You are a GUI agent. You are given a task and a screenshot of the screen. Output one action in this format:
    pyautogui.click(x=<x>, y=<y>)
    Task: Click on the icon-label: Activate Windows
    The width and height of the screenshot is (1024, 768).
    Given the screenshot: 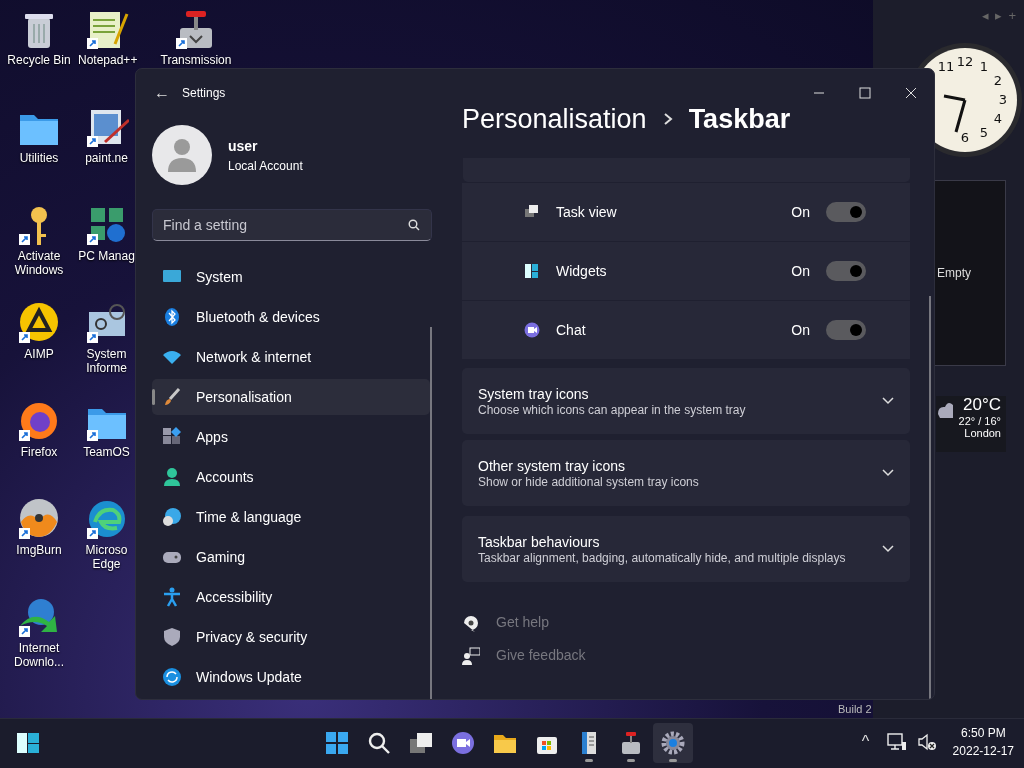 What is the action you would take?
    pyautogui.click(x=39, y=263)
    